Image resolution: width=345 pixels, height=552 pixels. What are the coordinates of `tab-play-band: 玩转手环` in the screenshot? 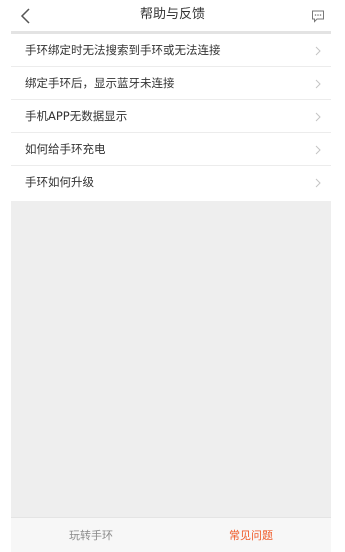 It's located at (91, 535).